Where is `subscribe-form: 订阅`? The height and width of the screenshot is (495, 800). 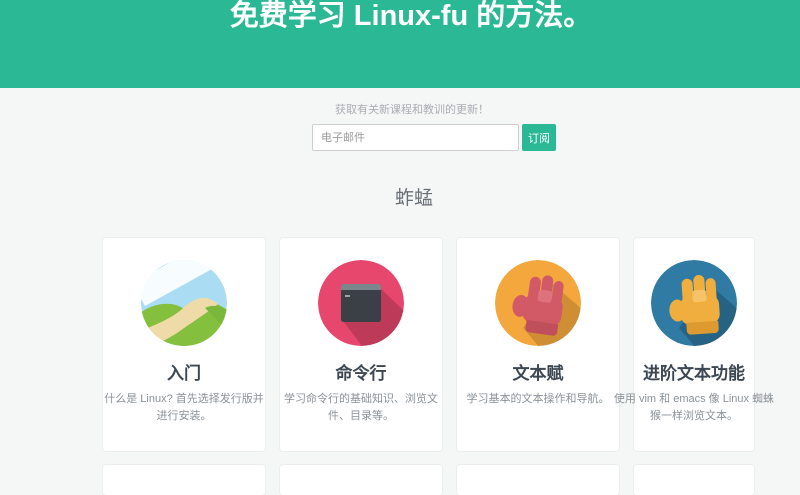
subscribe-form: 订阅 is located at coordinates (434, 137).